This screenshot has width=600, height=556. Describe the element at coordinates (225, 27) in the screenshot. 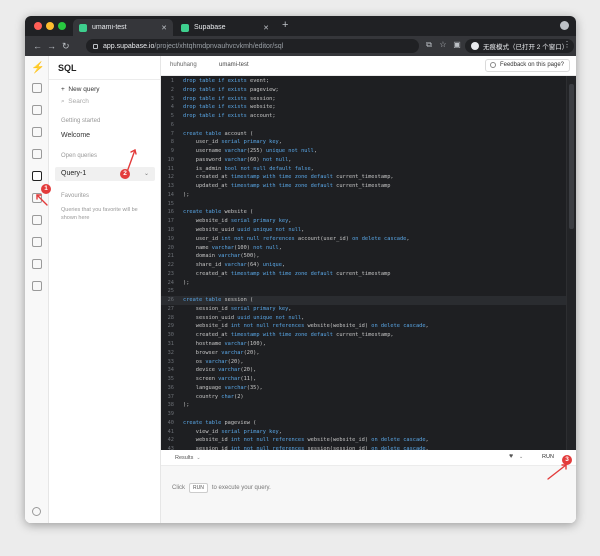

I see `browser-tab-supabase: Supabase ✕` at that location.